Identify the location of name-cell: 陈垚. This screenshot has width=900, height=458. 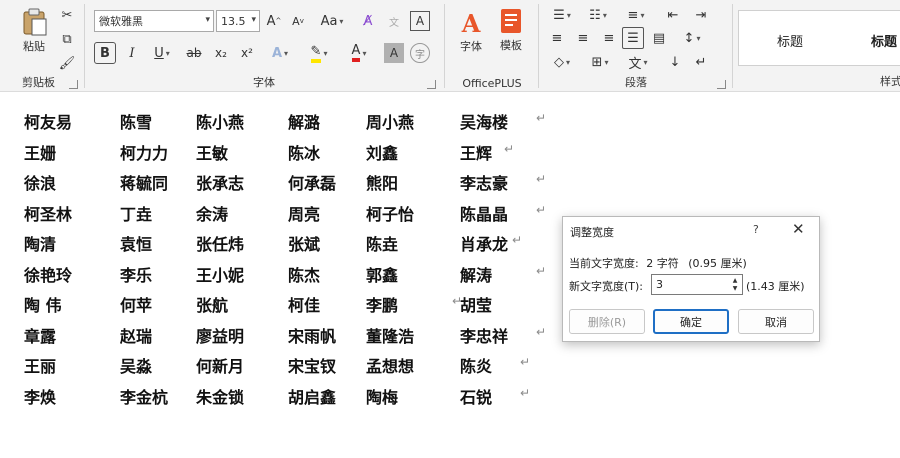
(382, 244).